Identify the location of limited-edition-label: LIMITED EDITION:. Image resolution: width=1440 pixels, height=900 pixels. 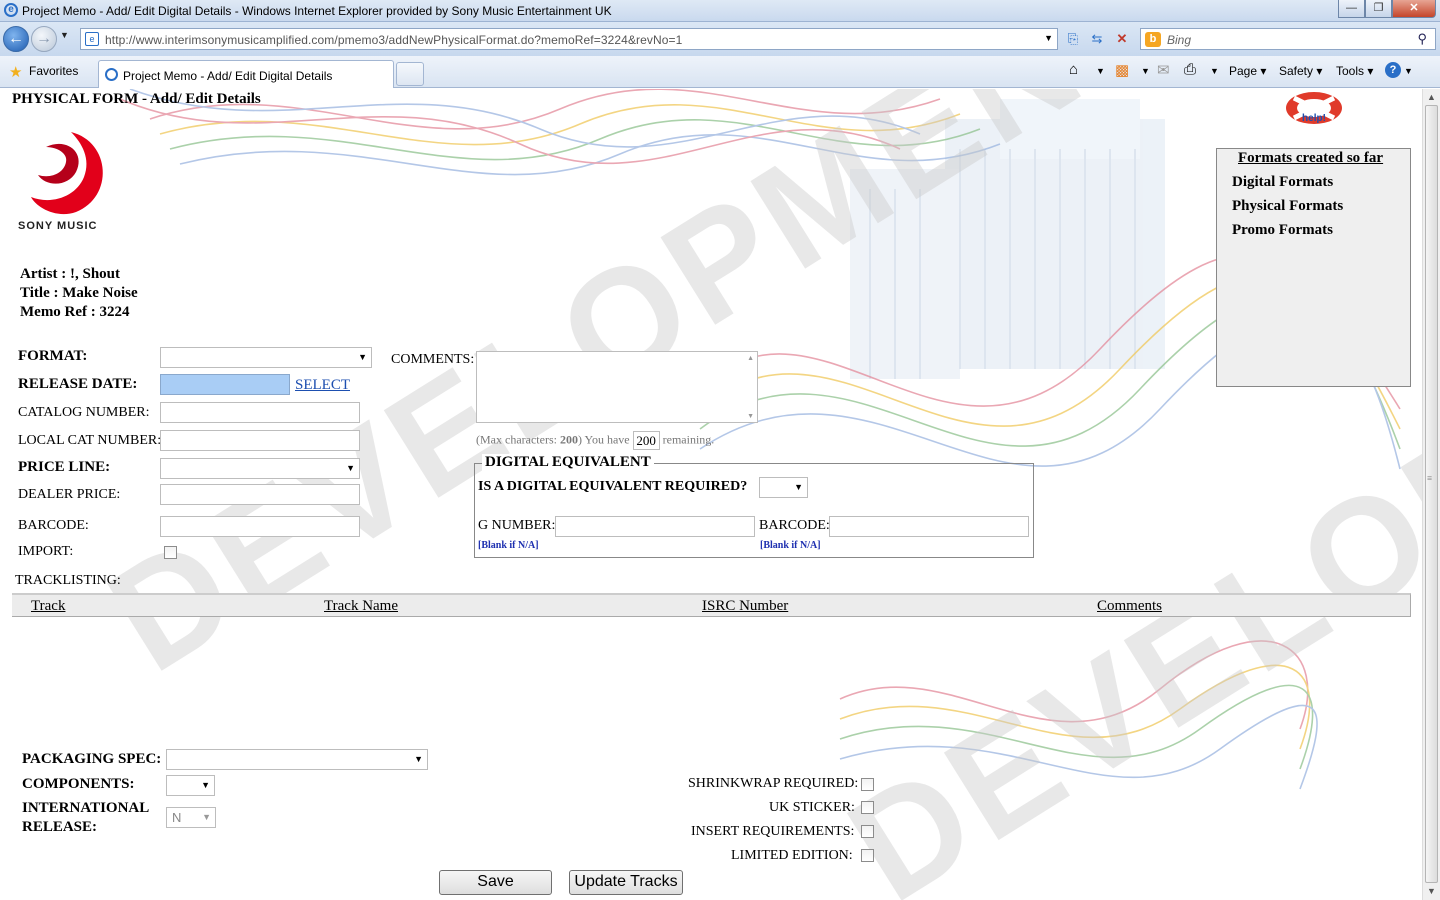
(792, 855).